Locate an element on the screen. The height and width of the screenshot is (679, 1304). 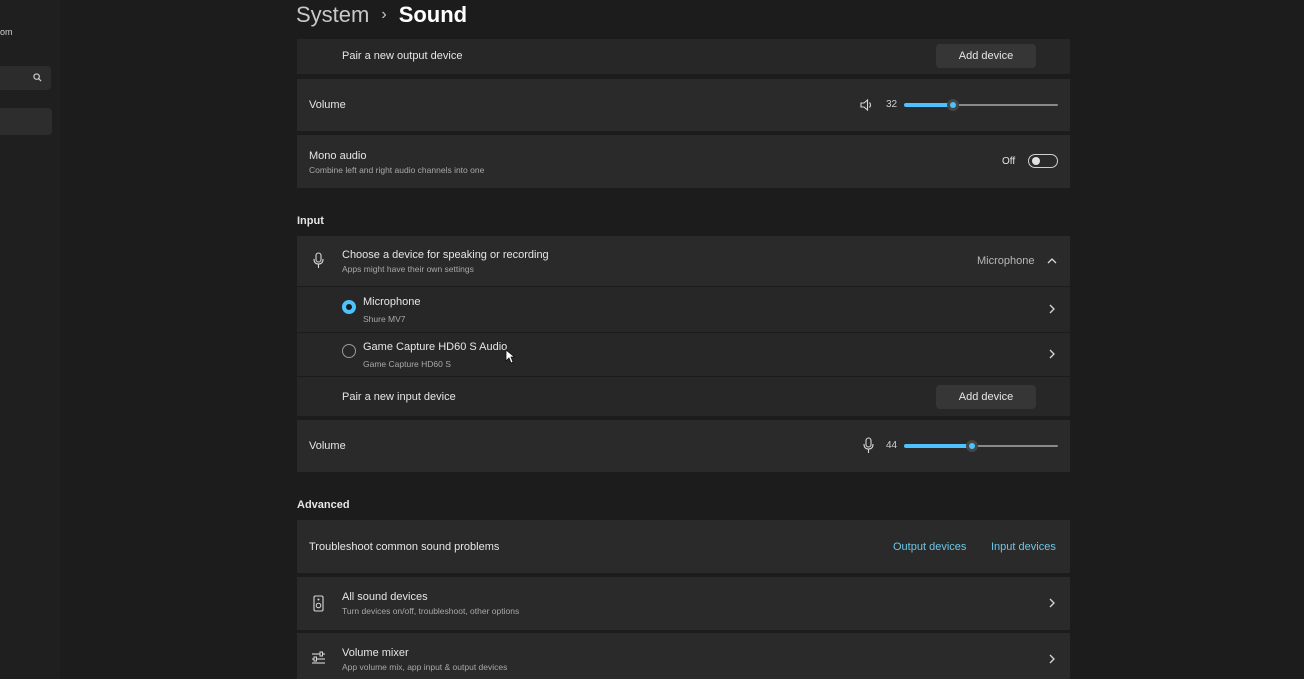
sidebar: om is located at coordinates (30, 339).